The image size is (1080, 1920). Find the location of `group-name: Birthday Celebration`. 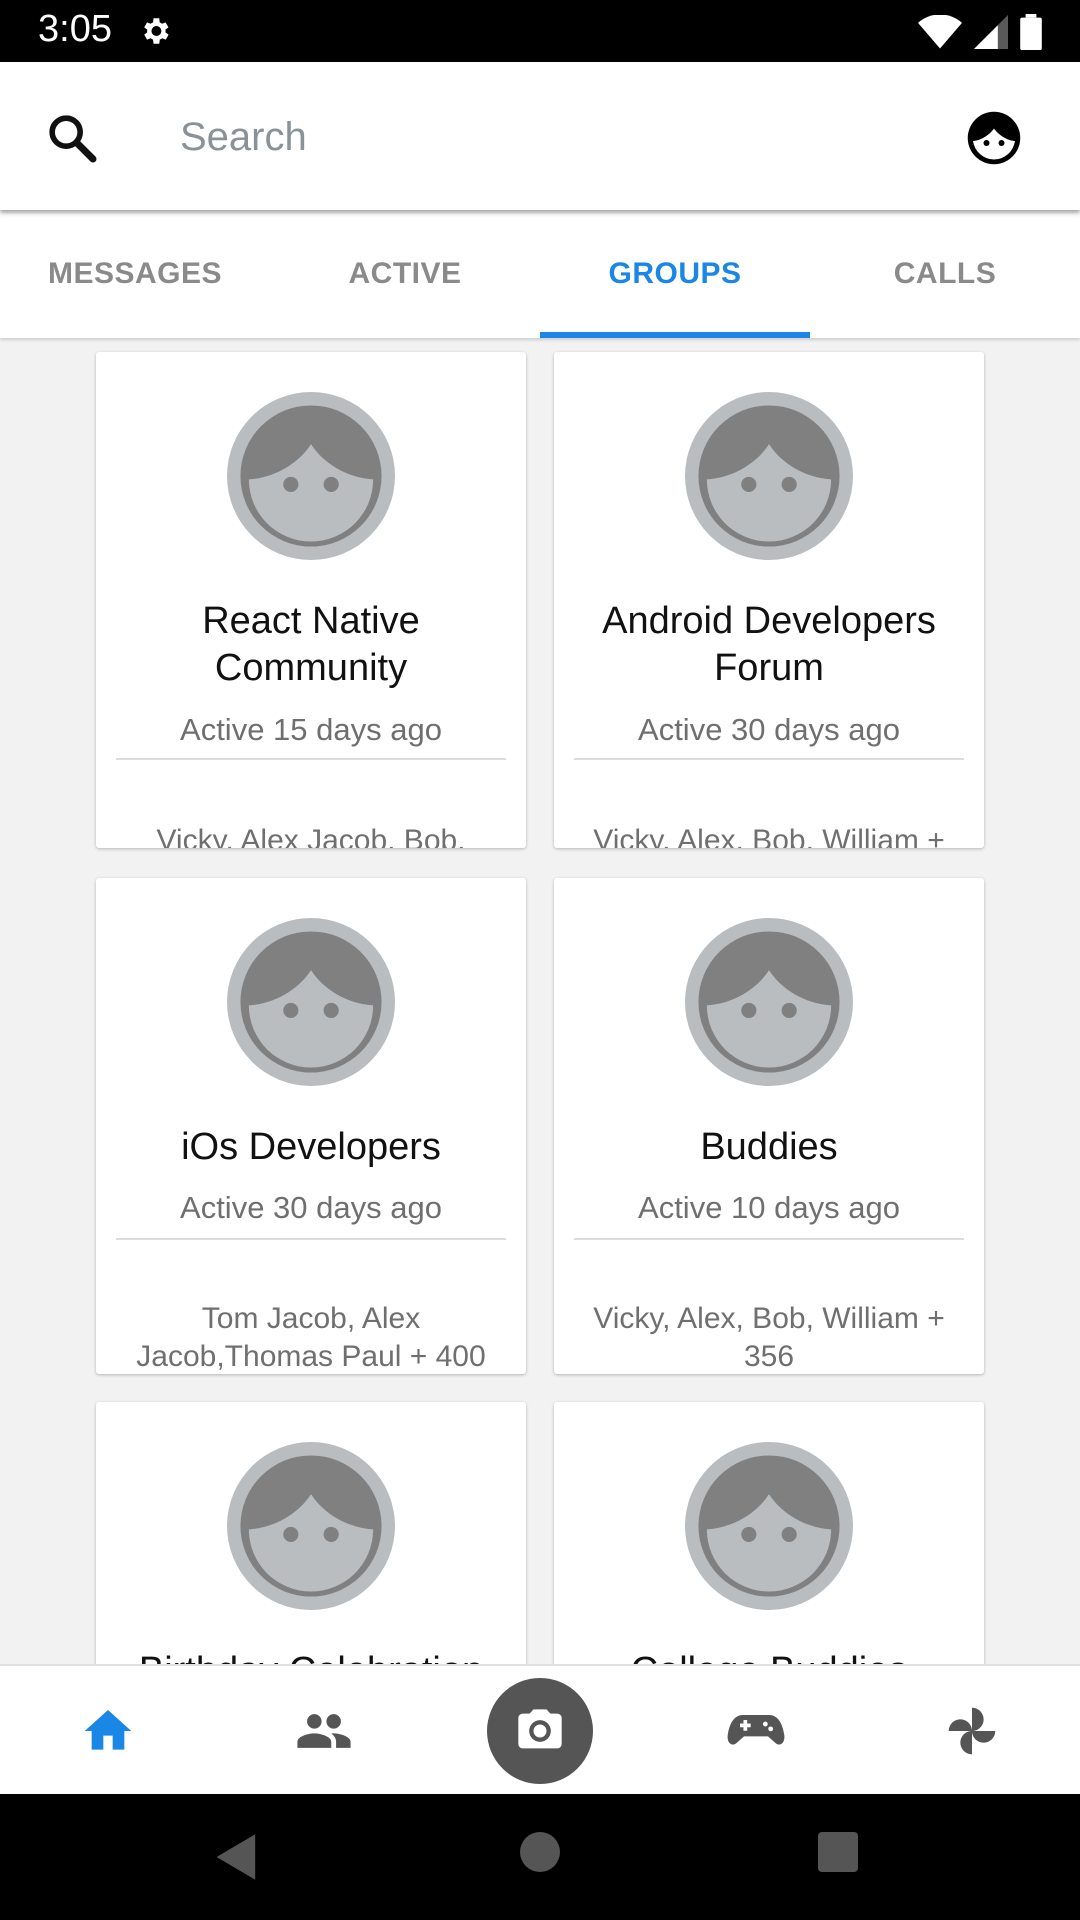

group-name: Birthday Celebration is located at coordinates (311, 1656).